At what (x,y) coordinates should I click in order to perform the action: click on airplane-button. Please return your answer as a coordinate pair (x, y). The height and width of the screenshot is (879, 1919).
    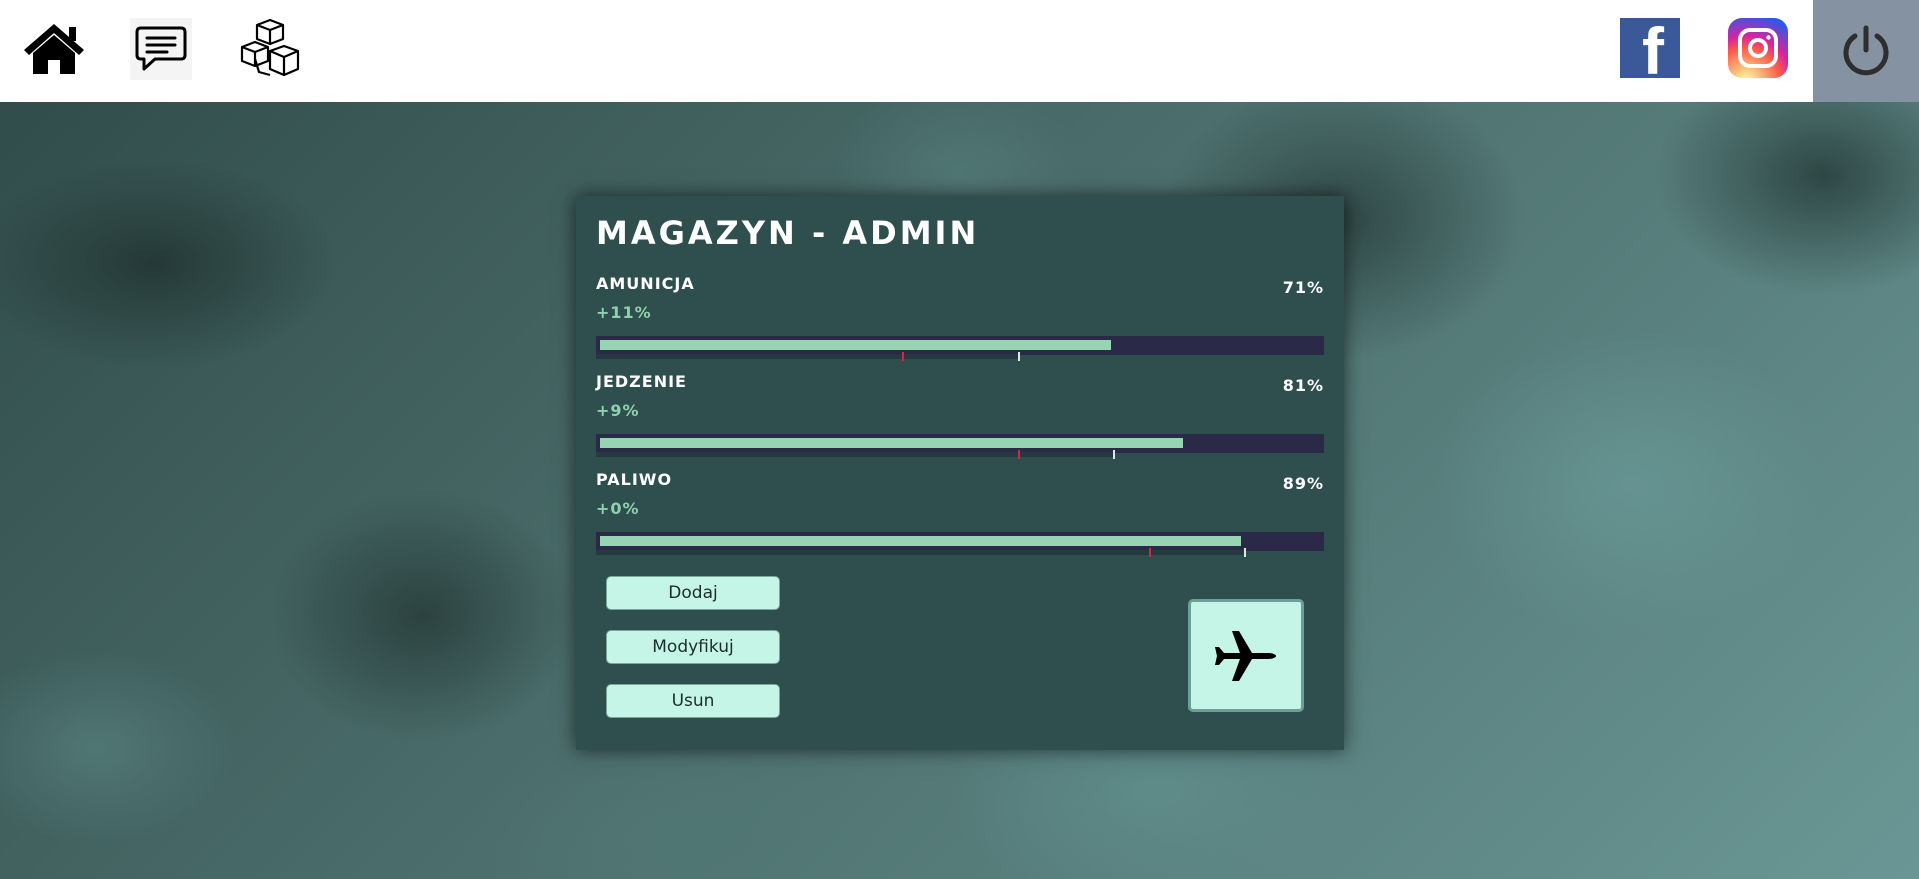
    Looking at the image, I should click on (1246, 655).